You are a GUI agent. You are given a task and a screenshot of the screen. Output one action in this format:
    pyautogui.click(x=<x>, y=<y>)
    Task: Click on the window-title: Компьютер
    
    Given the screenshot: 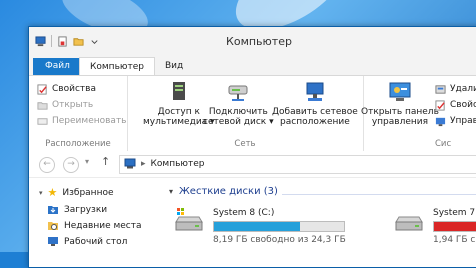 What is the action you would take?
    pyautogui.click(x=259, y=41)
    